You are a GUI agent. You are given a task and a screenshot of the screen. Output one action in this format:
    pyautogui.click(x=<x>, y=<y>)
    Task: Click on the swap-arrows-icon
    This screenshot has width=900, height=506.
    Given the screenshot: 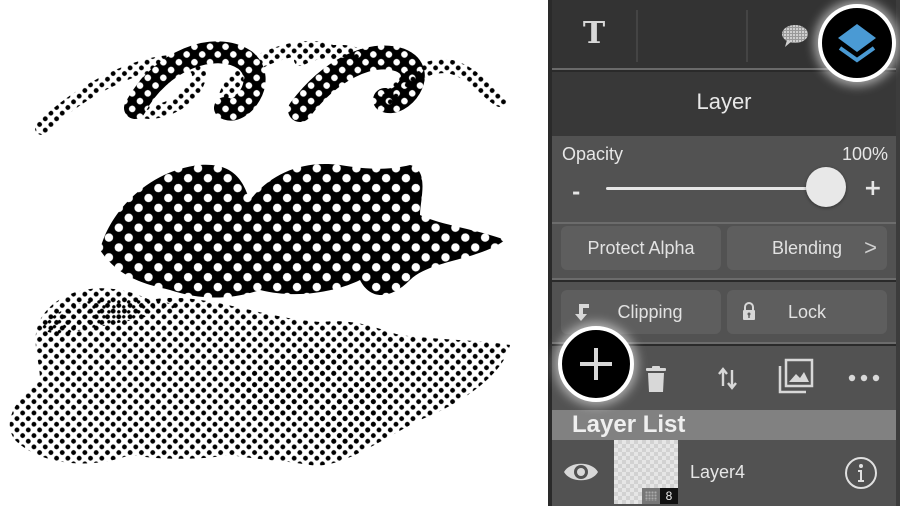 What is the action you would take?
    pyautogui.click(x=727, y=378)
    